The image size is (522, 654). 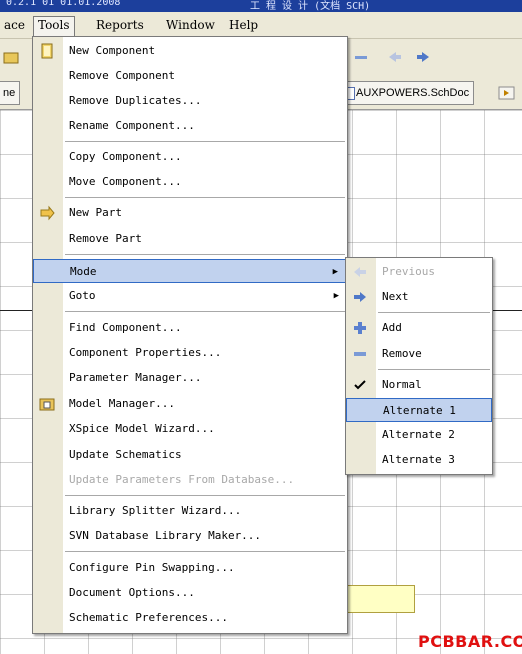 What do you see at coordinates (190, 455) in the screenshot?
I see `menu-item-update-schematics: Update Schematics` at bounding box center [190, 455].